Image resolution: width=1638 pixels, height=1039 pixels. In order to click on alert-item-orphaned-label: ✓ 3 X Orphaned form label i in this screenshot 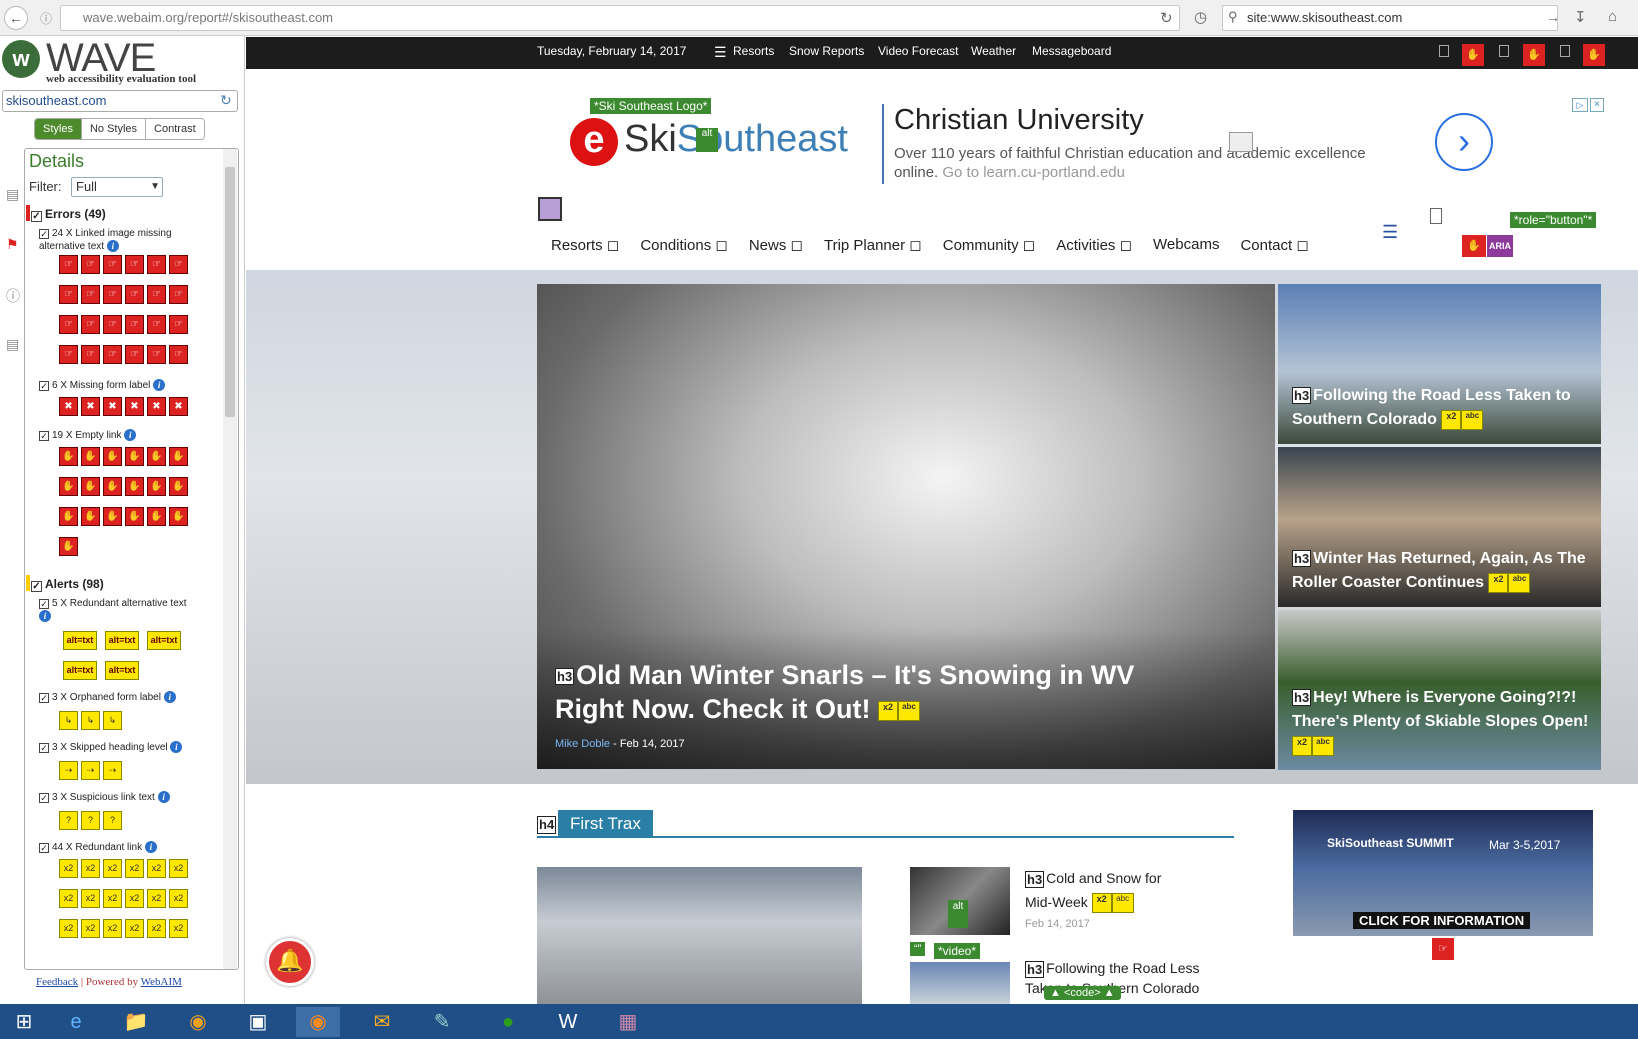, I will do `click(107, 697)`.